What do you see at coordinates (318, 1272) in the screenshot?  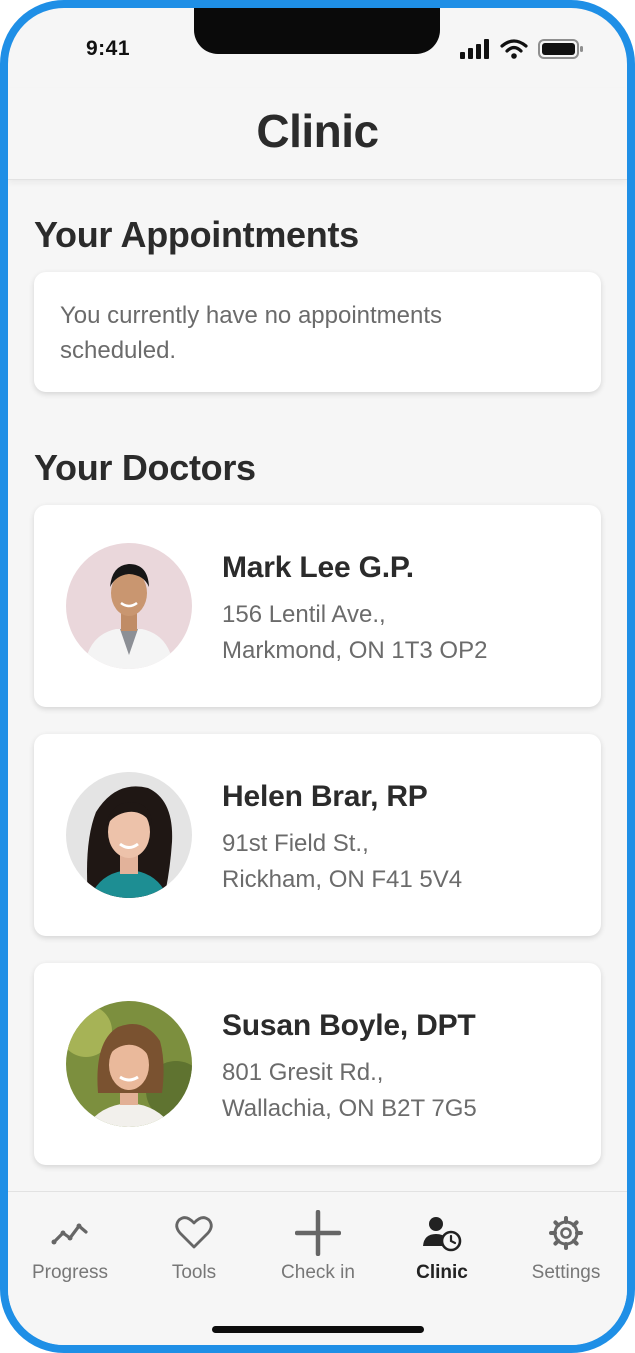 I see `tab-label: Check in` at bounding box center [318, 1272].